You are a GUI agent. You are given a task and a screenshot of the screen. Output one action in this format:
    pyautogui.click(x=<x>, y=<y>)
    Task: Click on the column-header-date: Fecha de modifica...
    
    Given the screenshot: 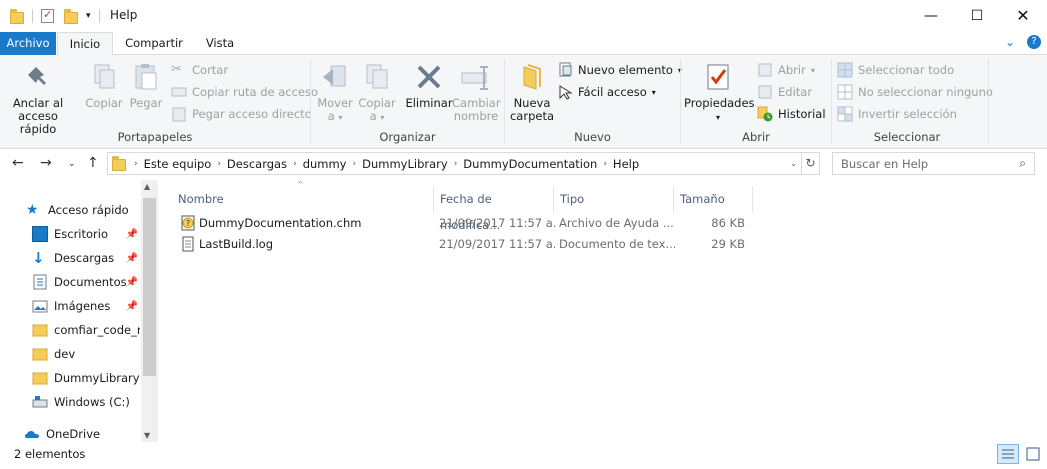 What is the action you would take?
    pyautogui.click(x=494, y=209)
    